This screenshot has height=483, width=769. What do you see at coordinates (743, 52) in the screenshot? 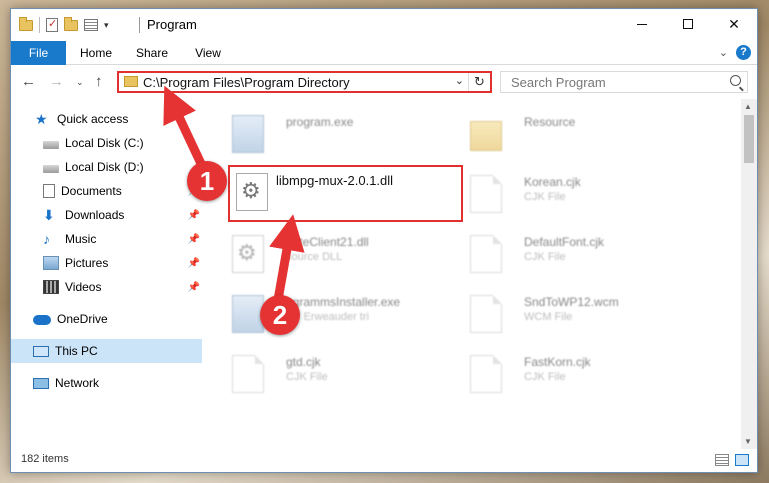
I see `help-icon: ?` at bounding box center [743, 52].